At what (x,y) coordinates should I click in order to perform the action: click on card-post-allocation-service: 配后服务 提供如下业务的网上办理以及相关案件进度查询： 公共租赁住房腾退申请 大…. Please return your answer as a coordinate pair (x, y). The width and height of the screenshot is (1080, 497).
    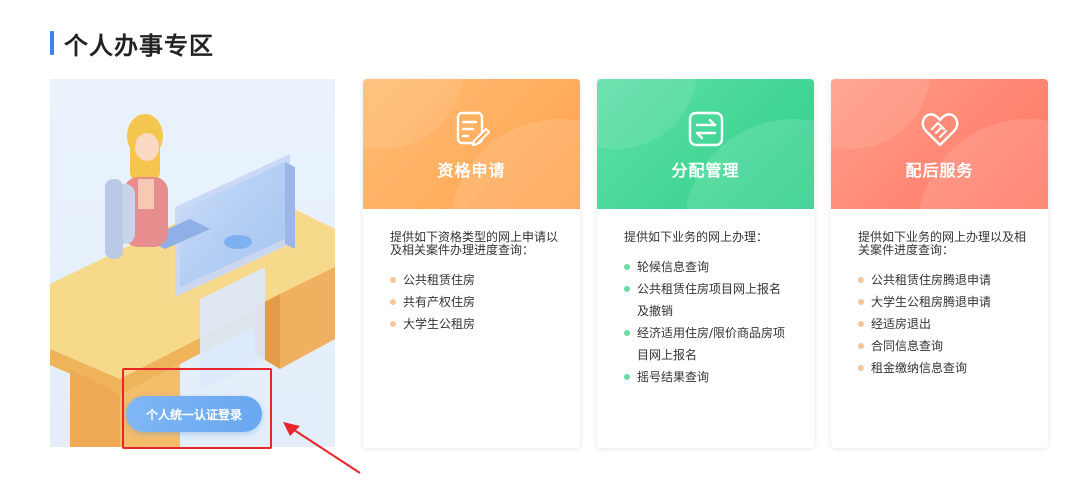
    Looking at the image, I should click on (939, 263).